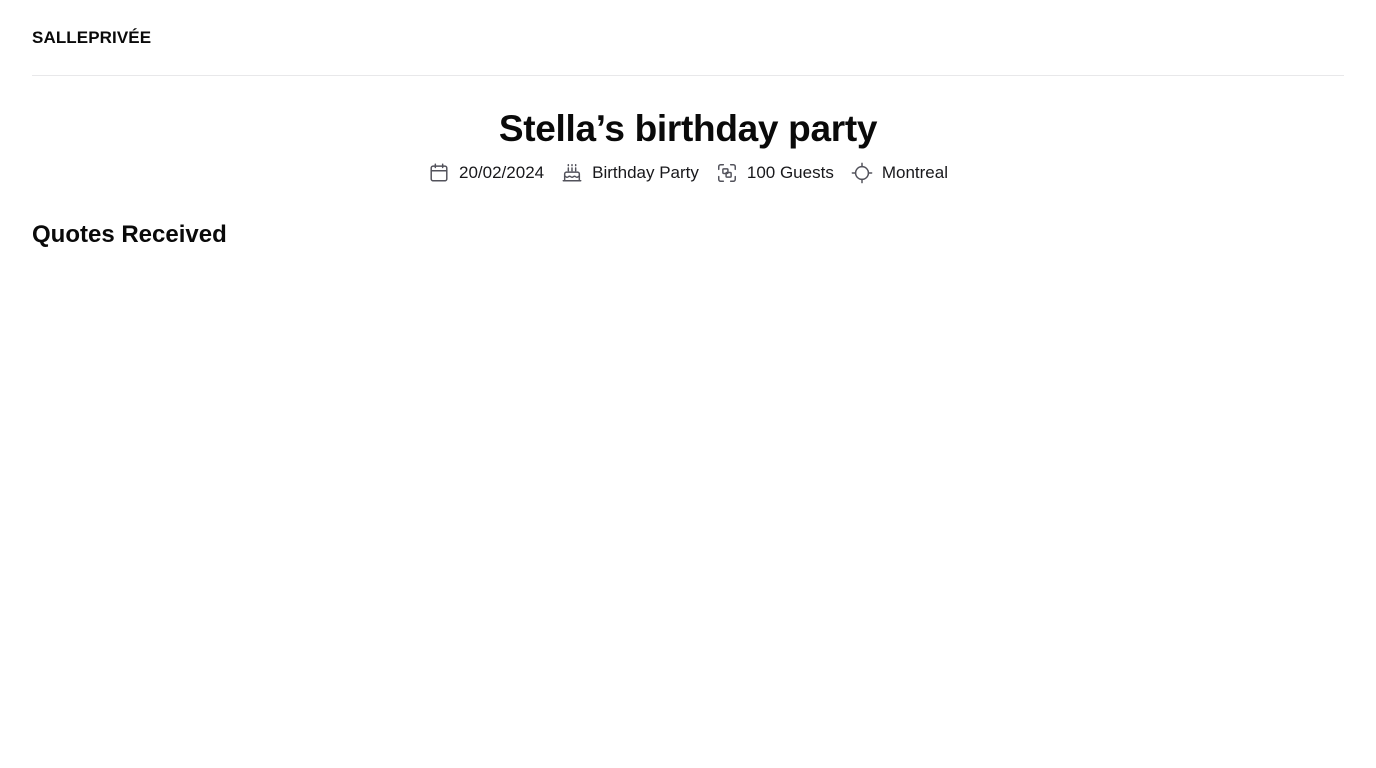  What do you see at coordinates (914, 172) in the screenshot?
I see `event-location-text: Montreal` at bounding box center [914, 172].